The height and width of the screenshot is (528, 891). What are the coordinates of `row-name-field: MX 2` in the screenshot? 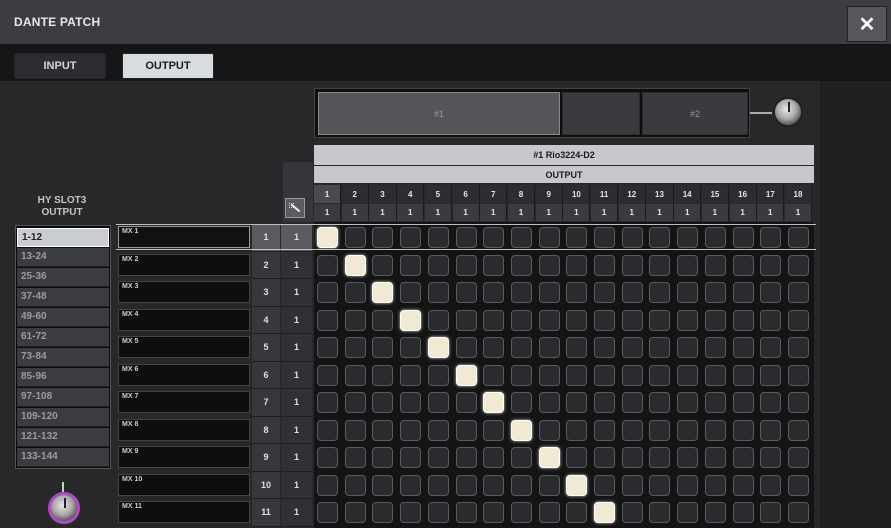 It's located at (184, 264).